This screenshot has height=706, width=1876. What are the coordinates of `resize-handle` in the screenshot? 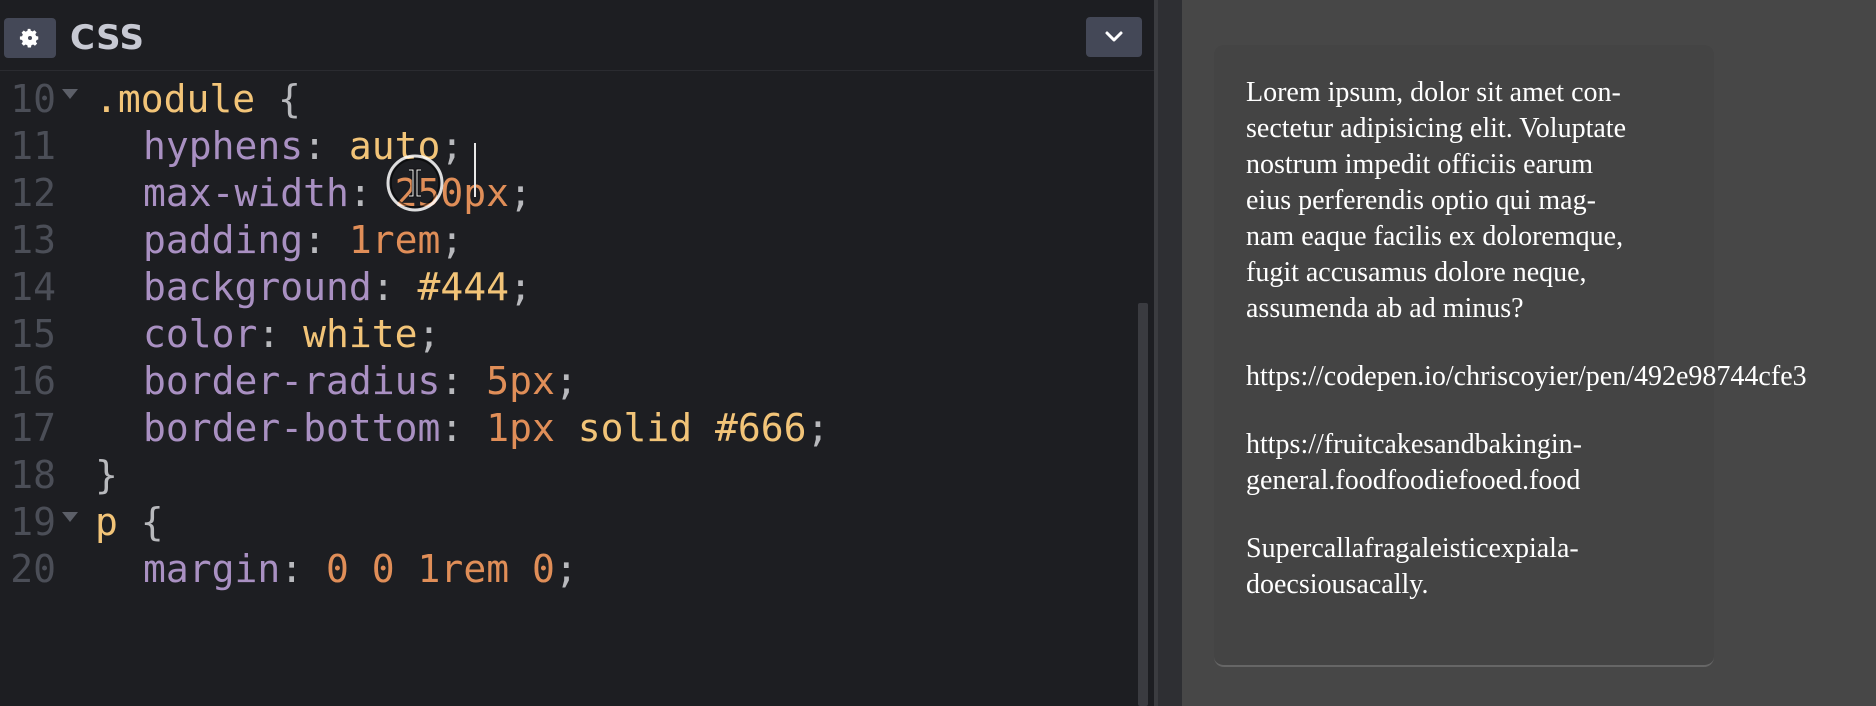 It's located at (1168, 353).